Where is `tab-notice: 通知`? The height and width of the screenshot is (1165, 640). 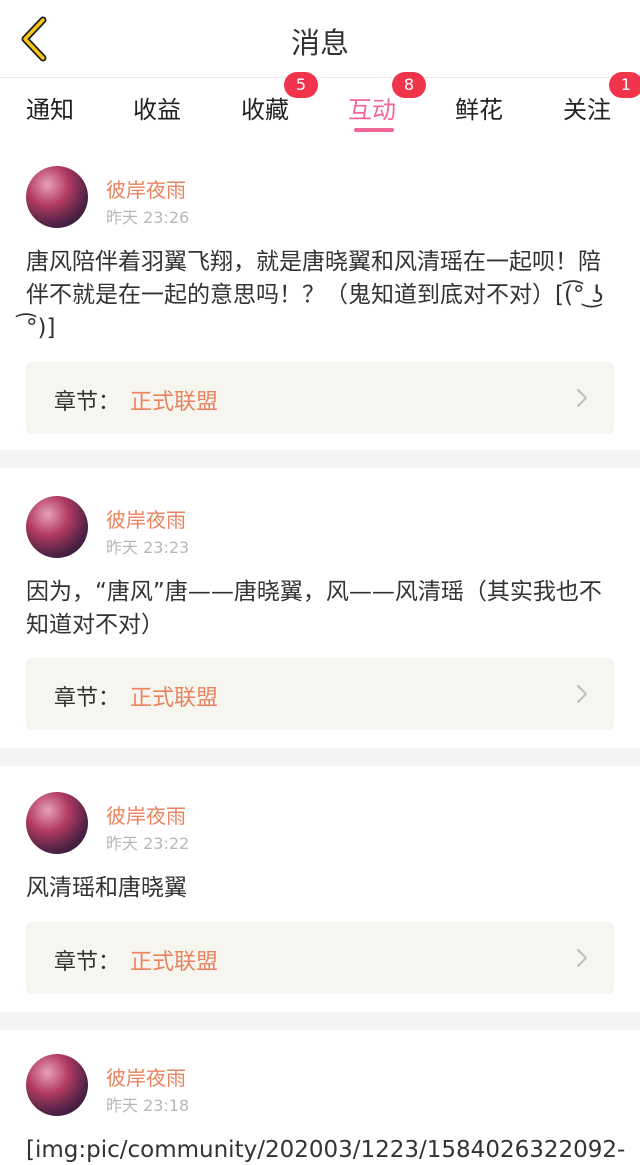
tab-notice: 通知 is located at coordinates (53, 108).